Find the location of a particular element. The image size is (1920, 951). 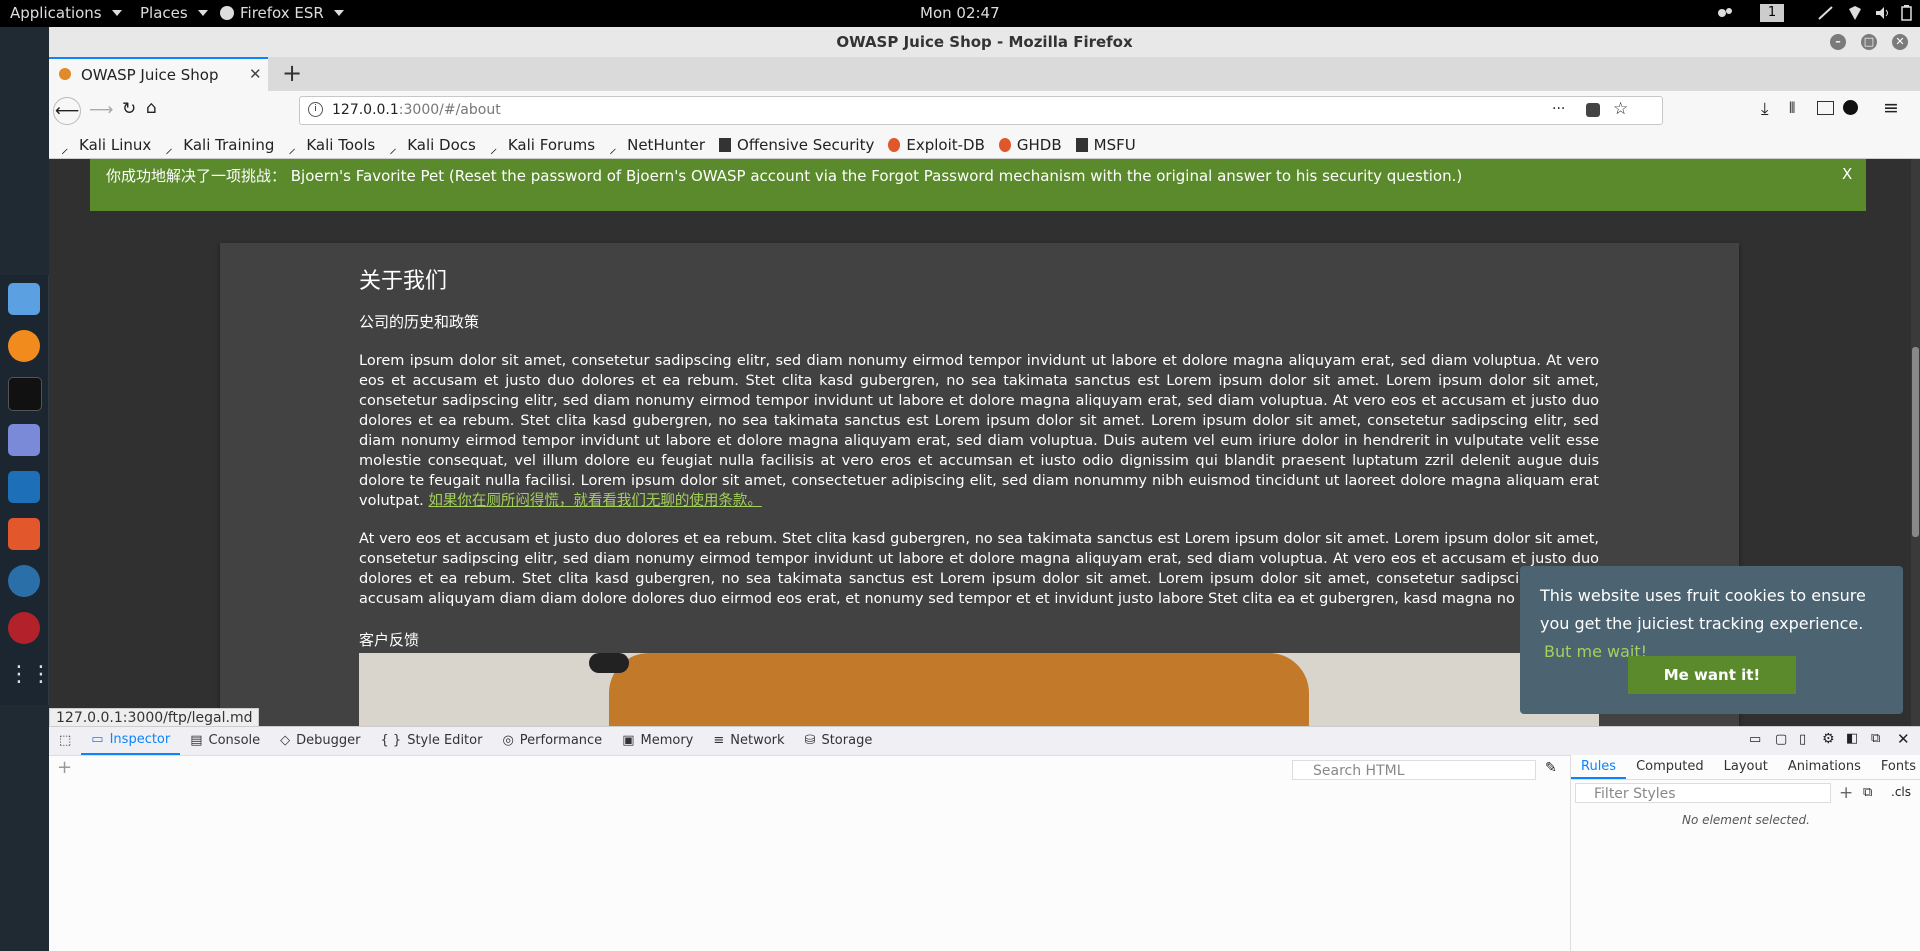

hamburger-menu-icon: ≡ is located at coordinates (1891, 108).